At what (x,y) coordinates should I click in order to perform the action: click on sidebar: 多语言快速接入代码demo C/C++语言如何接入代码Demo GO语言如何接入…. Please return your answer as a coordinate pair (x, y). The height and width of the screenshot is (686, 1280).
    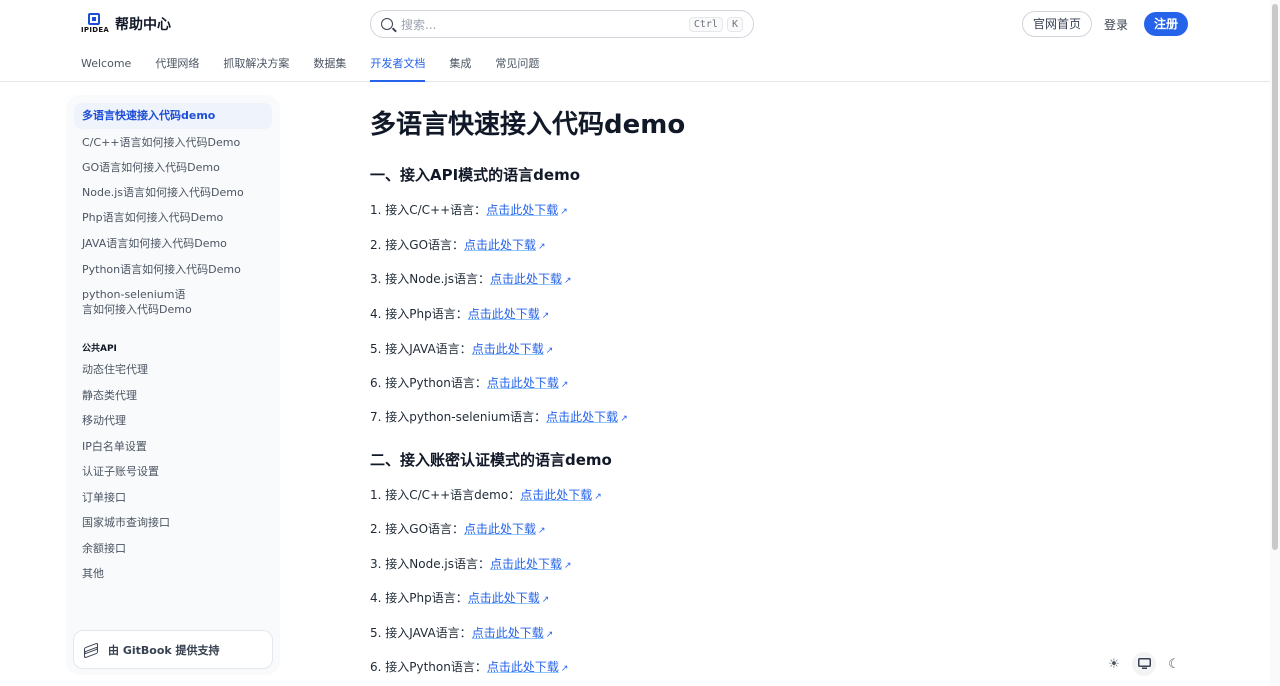
    Looking at the image, I should click on (173, 385).